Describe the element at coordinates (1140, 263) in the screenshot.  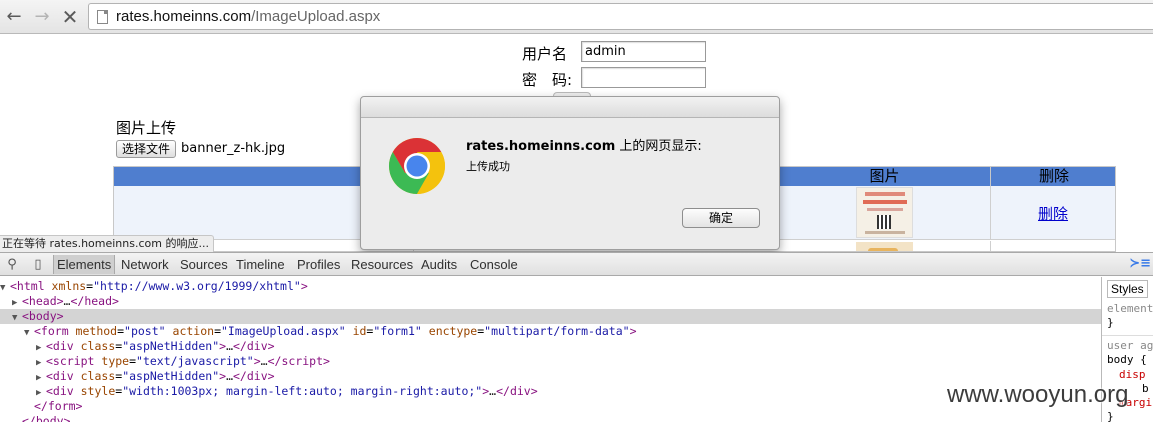
I see `drawer-toggle-icon: ≻≡` at that location.